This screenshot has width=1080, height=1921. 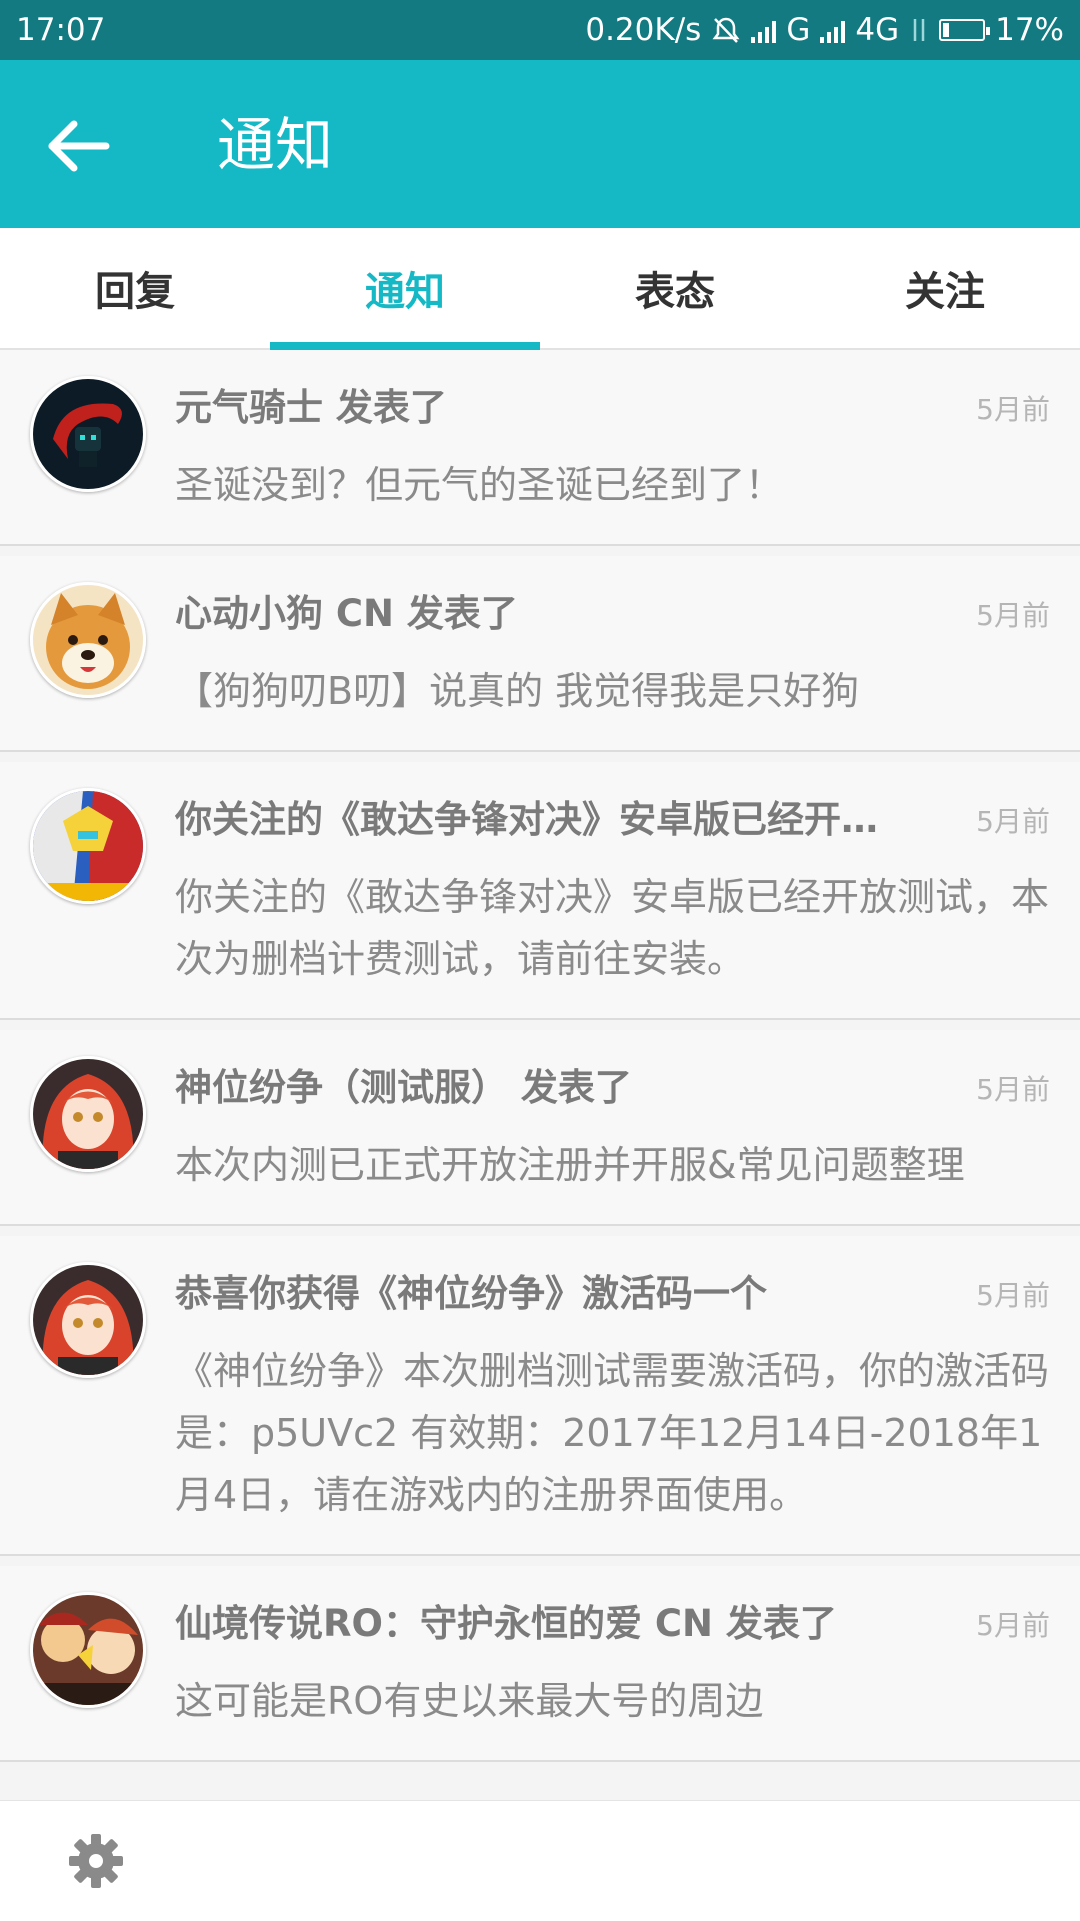 I want to click on page-title: 通知, so click(x=275, y=145).